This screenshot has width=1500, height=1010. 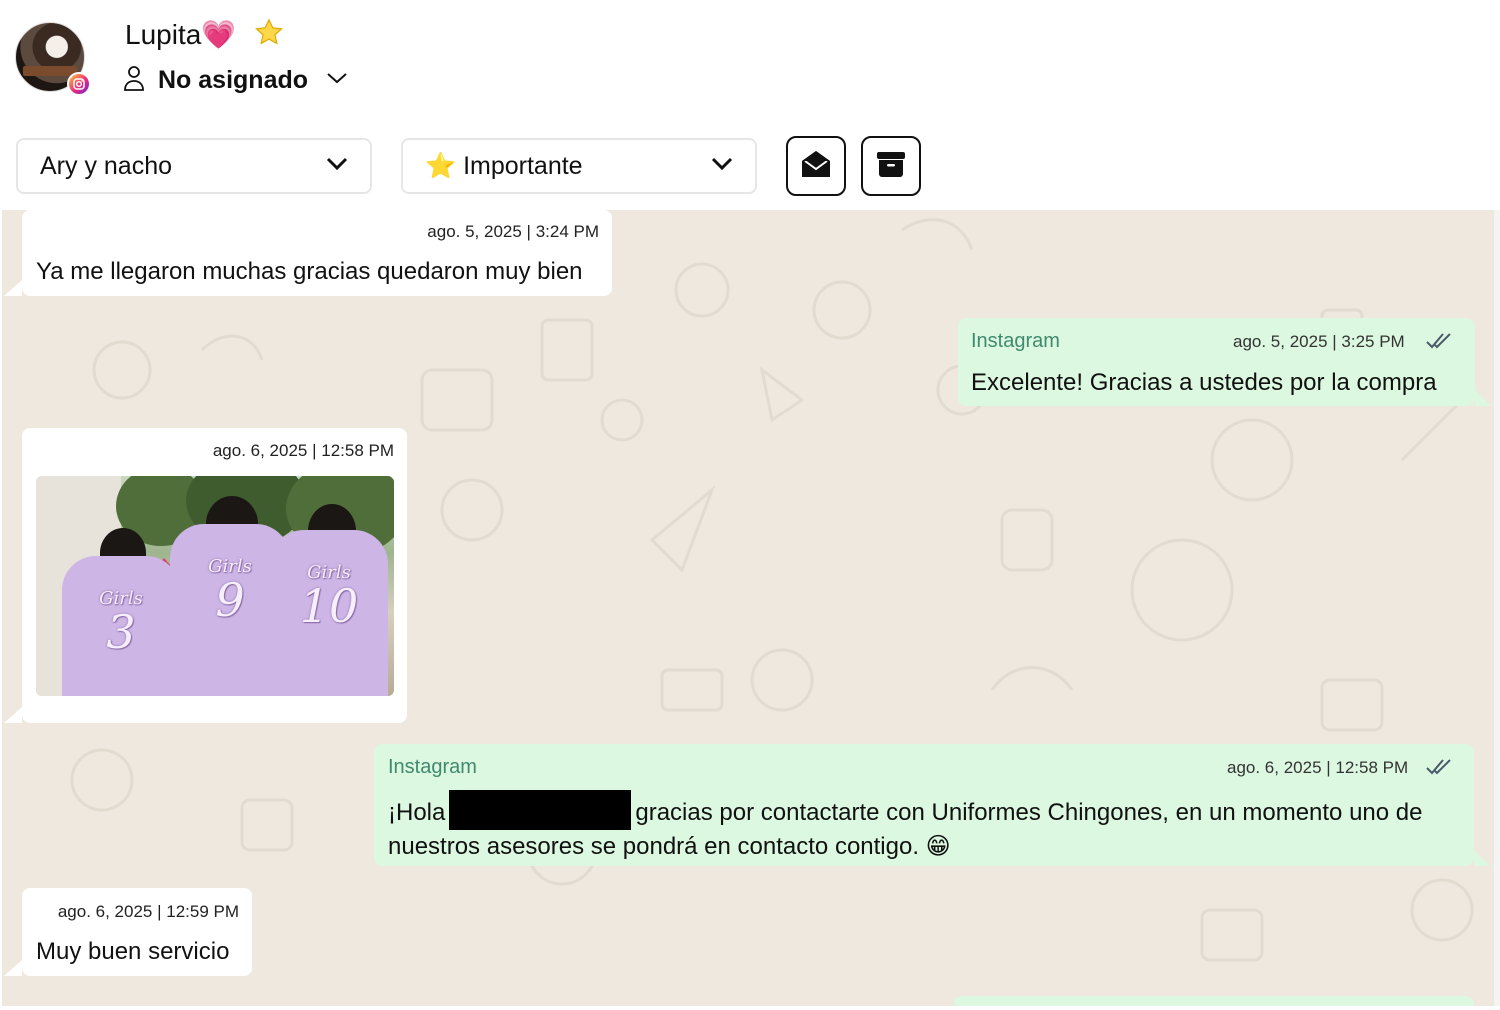 What do you see at coordinates (1319, 341) in the screenshot?
I see `message-timestamp: ago. 5, 2025 | 3:25 PM` at bounding box center [1319, 341].